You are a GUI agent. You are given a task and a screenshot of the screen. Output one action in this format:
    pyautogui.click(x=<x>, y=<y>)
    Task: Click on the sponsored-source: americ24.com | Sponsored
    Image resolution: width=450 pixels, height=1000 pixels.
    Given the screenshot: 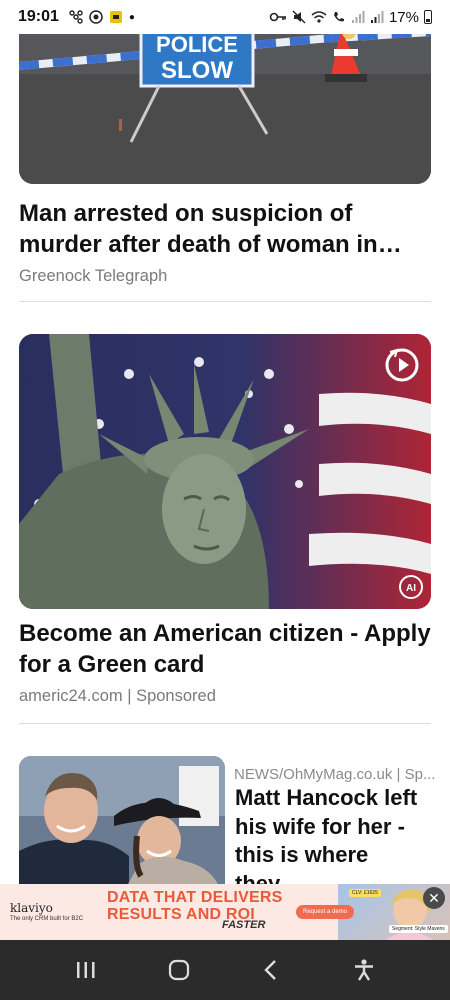 What is the action you would take?
    pyautogui.click(x=117, y=696)
    